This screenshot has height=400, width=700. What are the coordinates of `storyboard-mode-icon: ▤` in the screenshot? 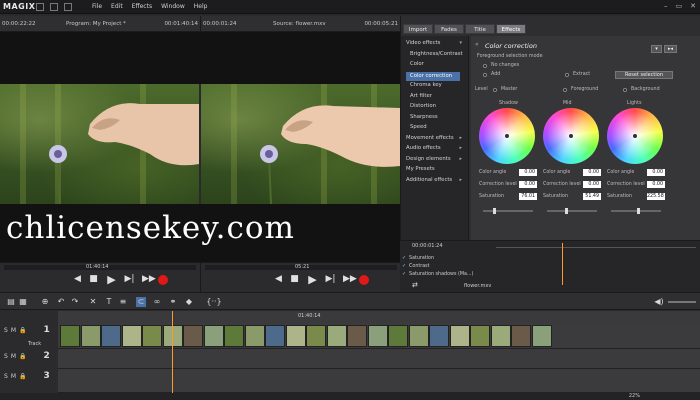 It's located at (11, 302).